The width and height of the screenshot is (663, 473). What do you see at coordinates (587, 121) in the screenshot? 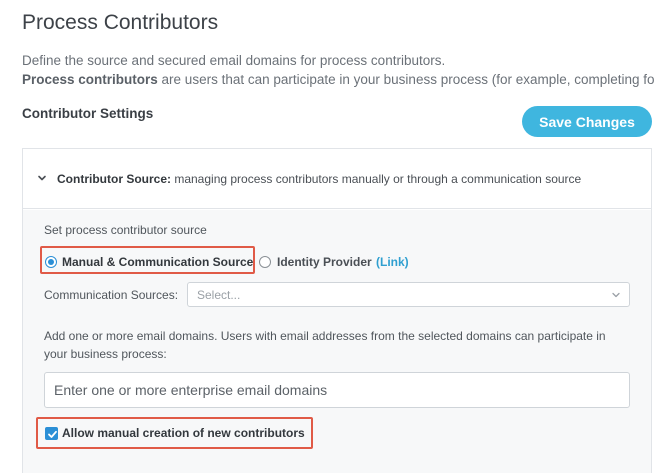
I see `save-changes-button: Save Changes` at bounding box center [587, 121].